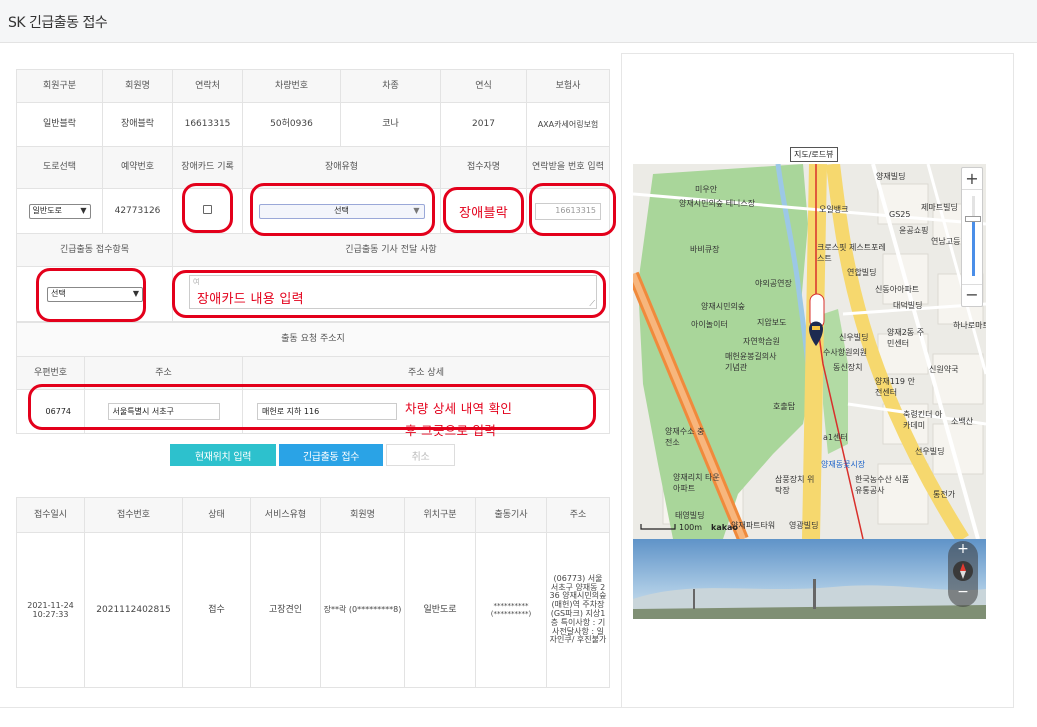 The width and height of the screenshot is (1037, 727). I want to click on map-label: a1센터, so click(835, 437).